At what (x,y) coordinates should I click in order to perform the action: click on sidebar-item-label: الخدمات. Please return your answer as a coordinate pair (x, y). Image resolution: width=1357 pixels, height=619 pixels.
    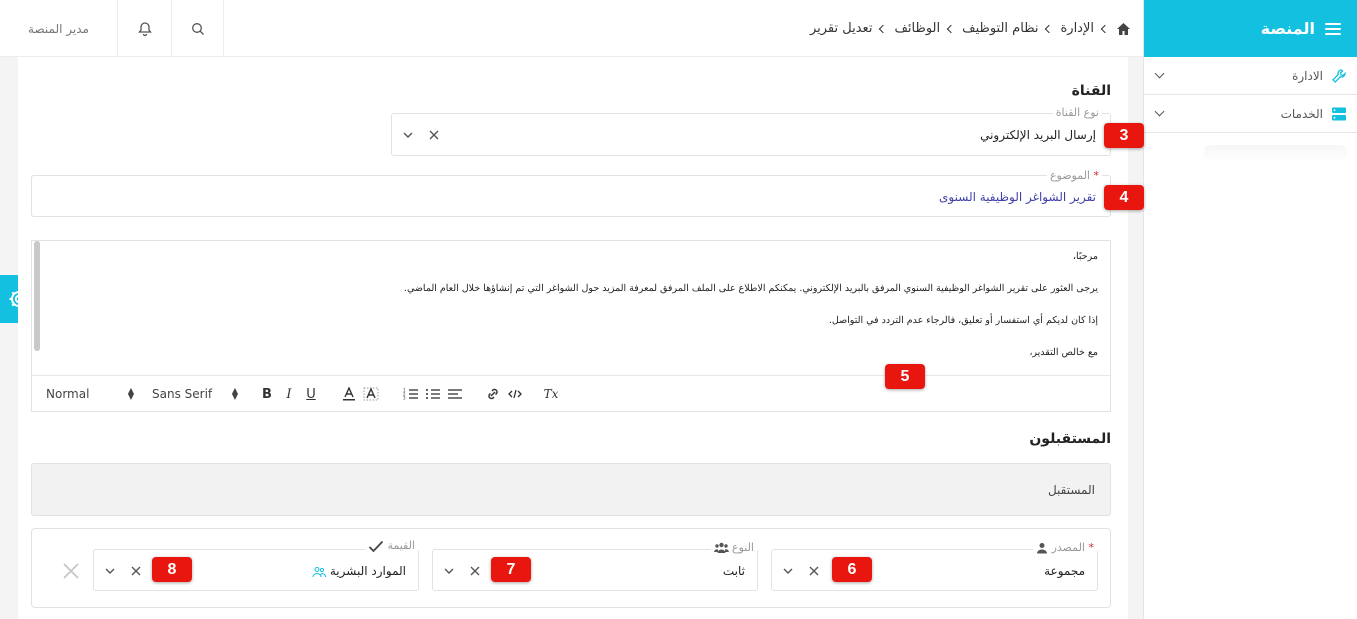
    Looking at the image, I should click on (1301, 113).